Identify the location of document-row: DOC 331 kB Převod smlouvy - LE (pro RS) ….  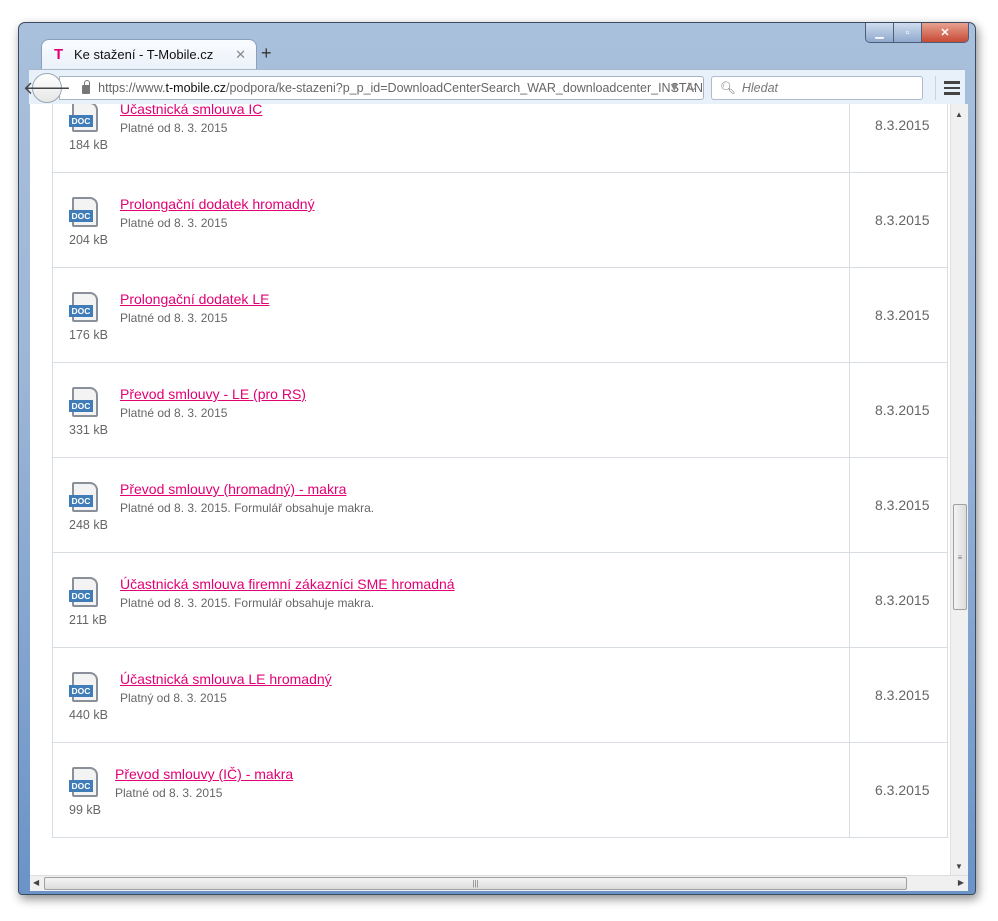
(500, 410).